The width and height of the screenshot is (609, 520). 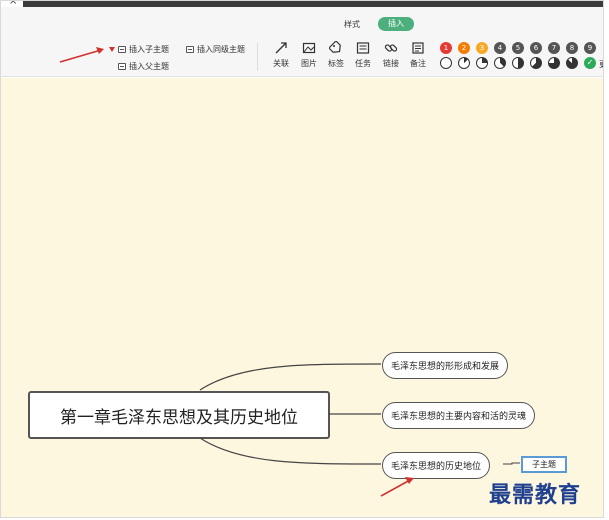 What do you see at coordinates (464, 48) in the screenshot?
I see `priority-badge-2: 2` at bounding box center [464, 48].